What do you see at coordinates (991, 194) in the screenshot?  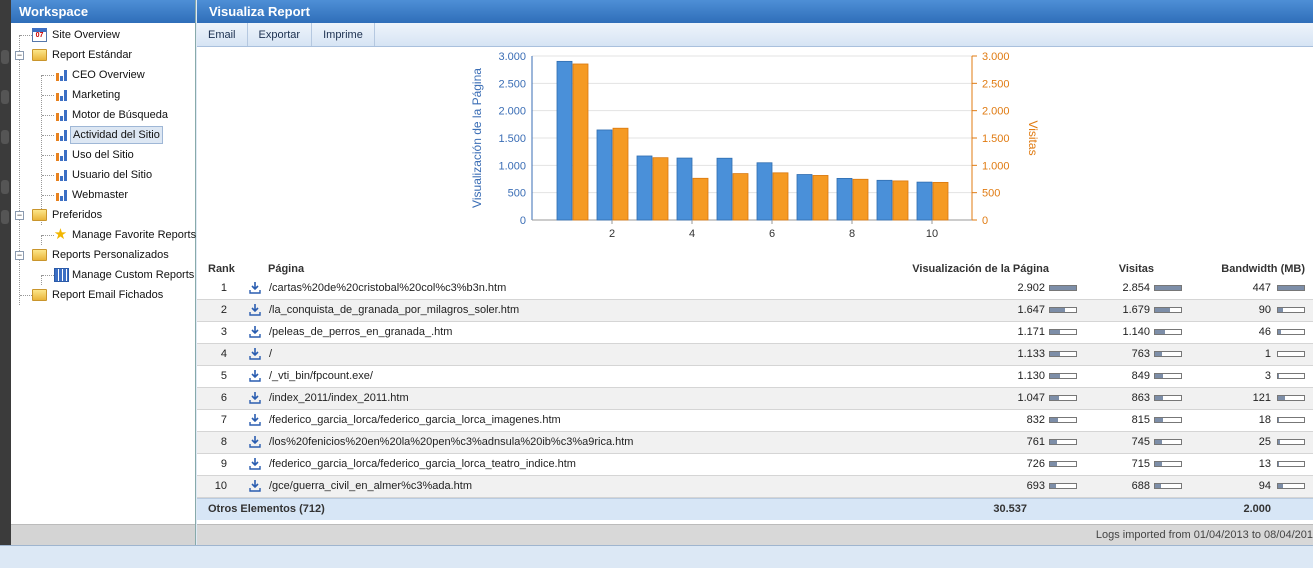 I see `y-right-tick-label: 500` at bounding box center [991, 194].